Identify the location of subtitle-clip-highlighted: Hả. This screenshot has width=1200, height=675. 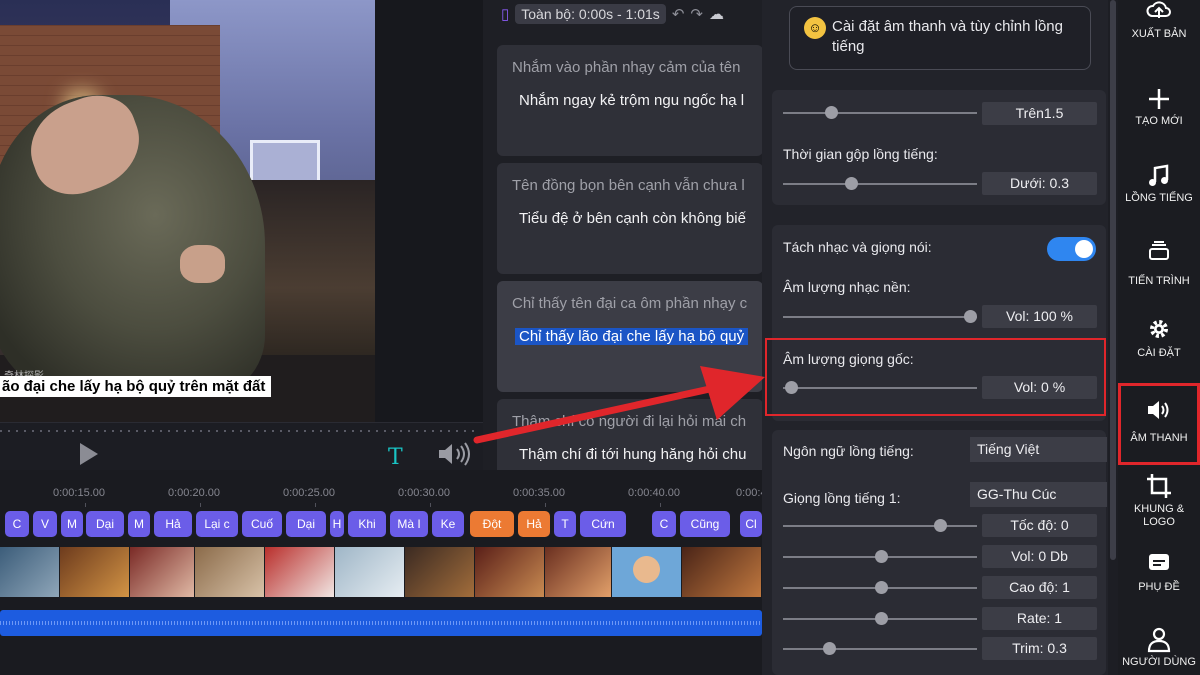
(534, 524).